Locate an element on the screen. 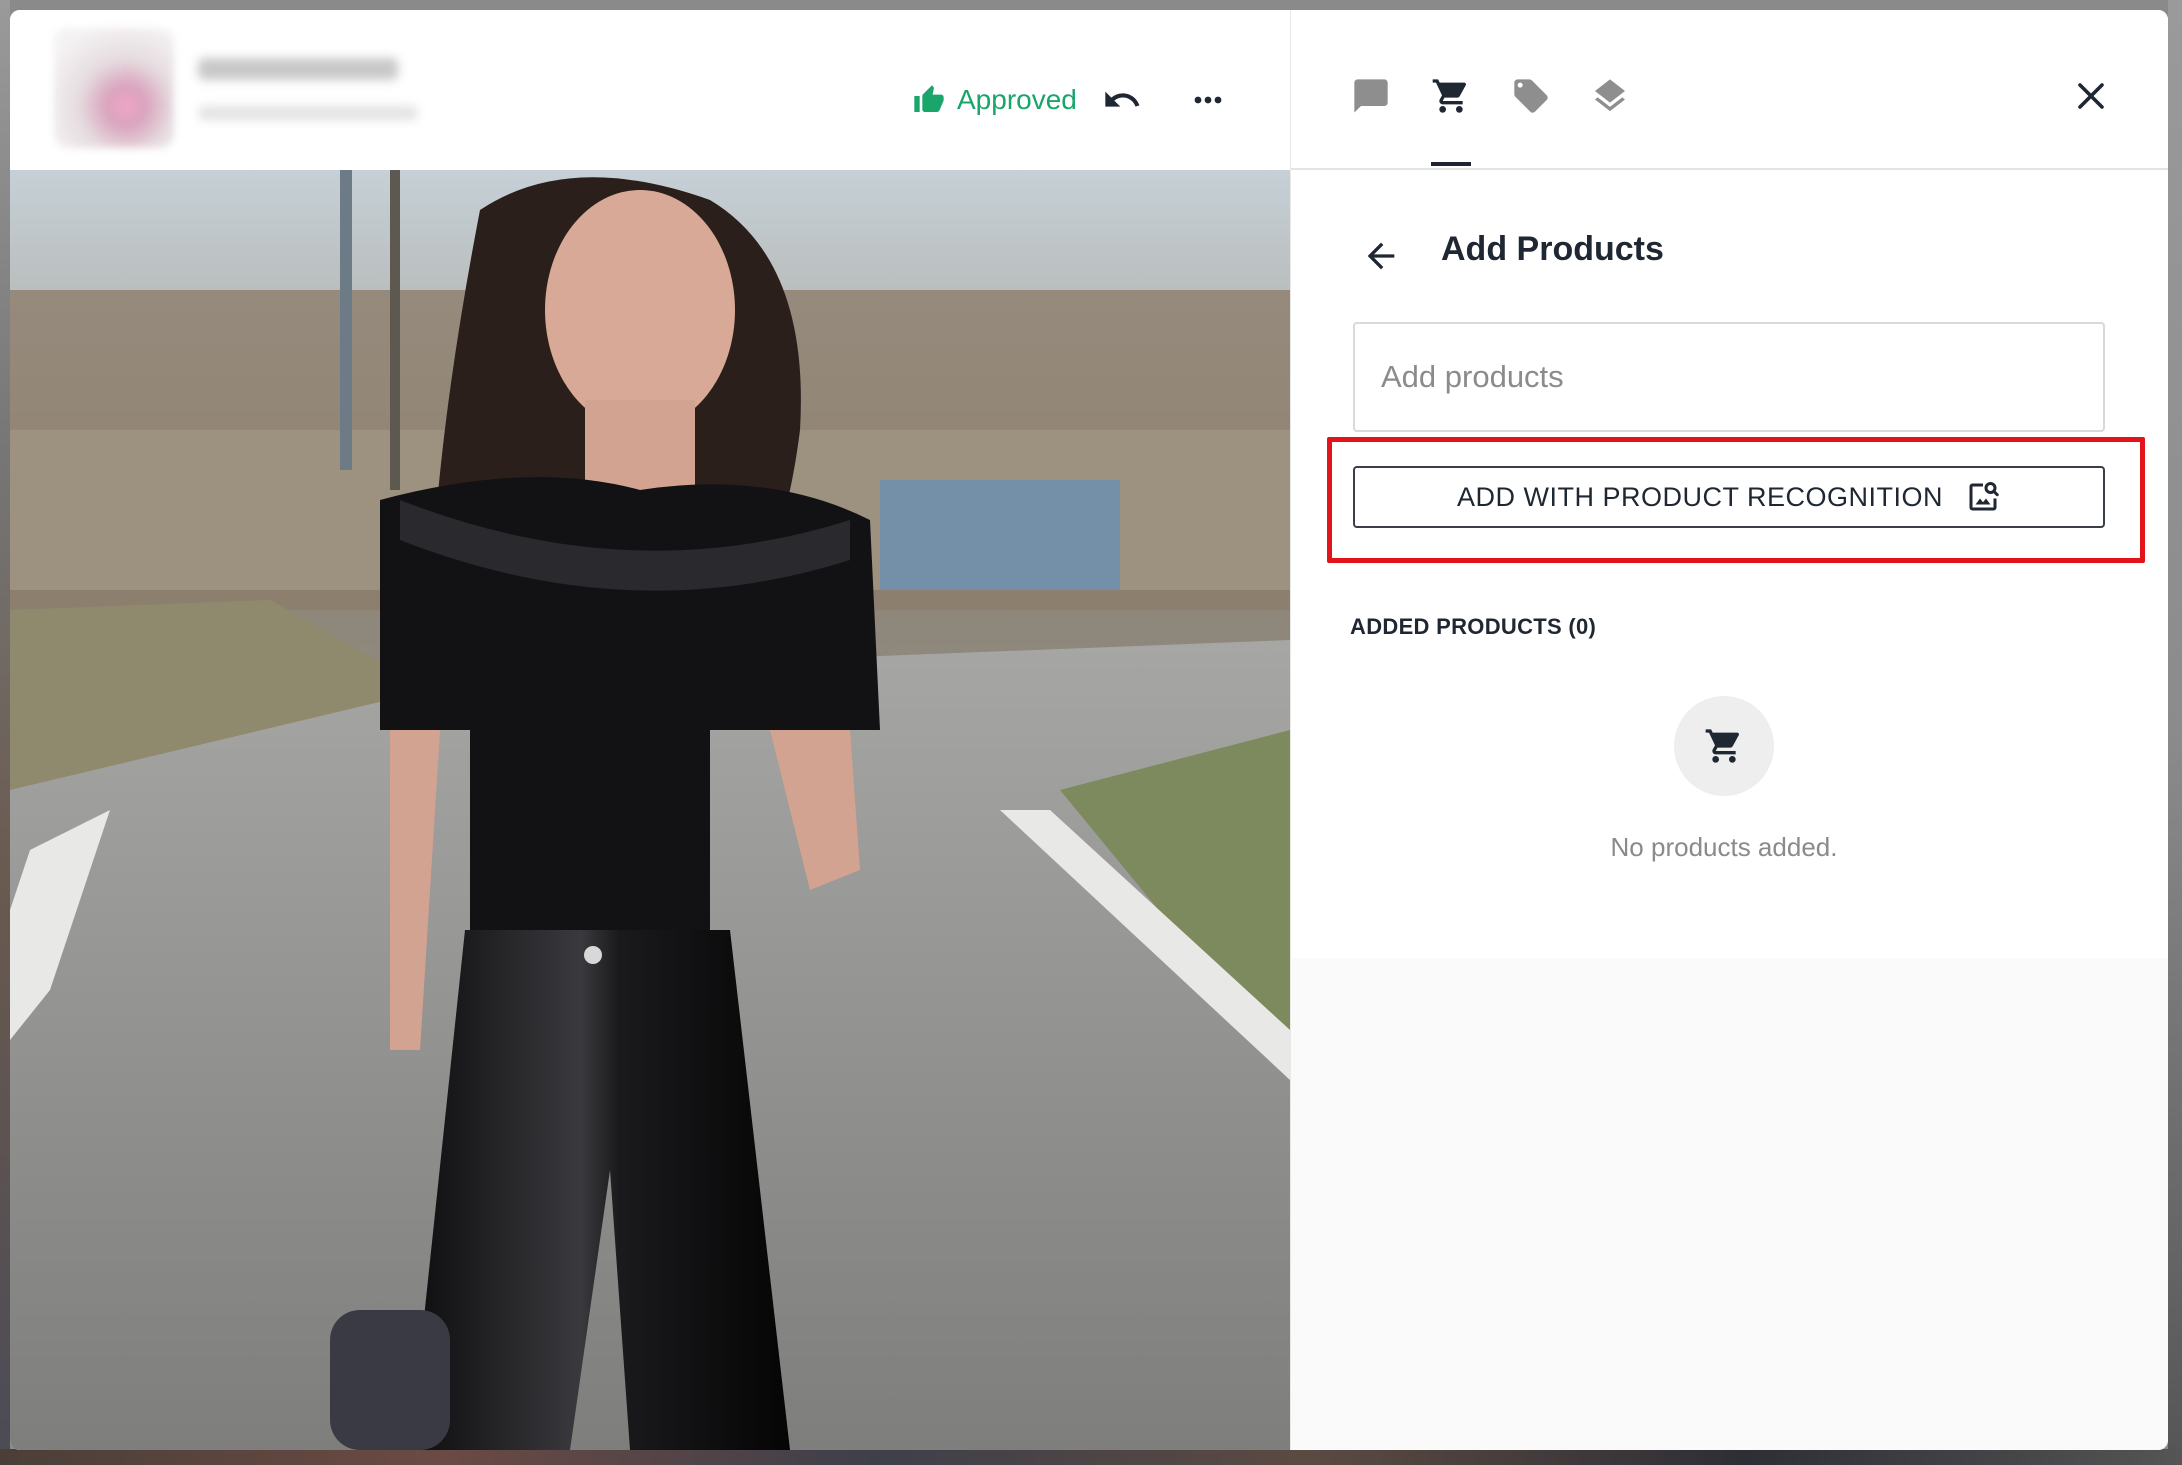  tab-tags is located at coordinates (1531, 96).